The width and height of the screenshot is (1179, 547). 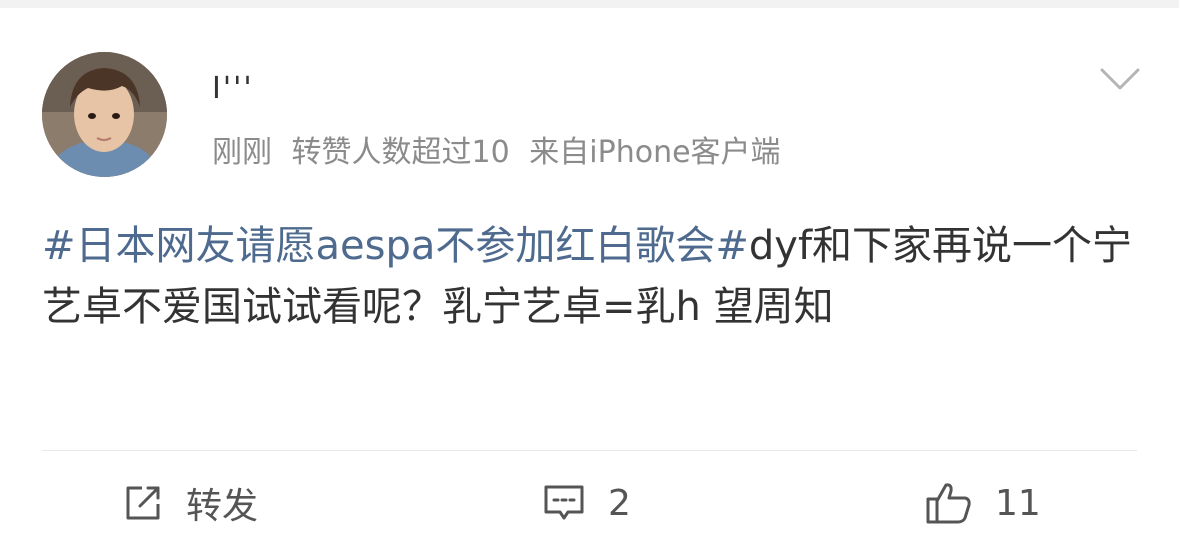 I want to click on comment-icon, so click(x=564, y=502).